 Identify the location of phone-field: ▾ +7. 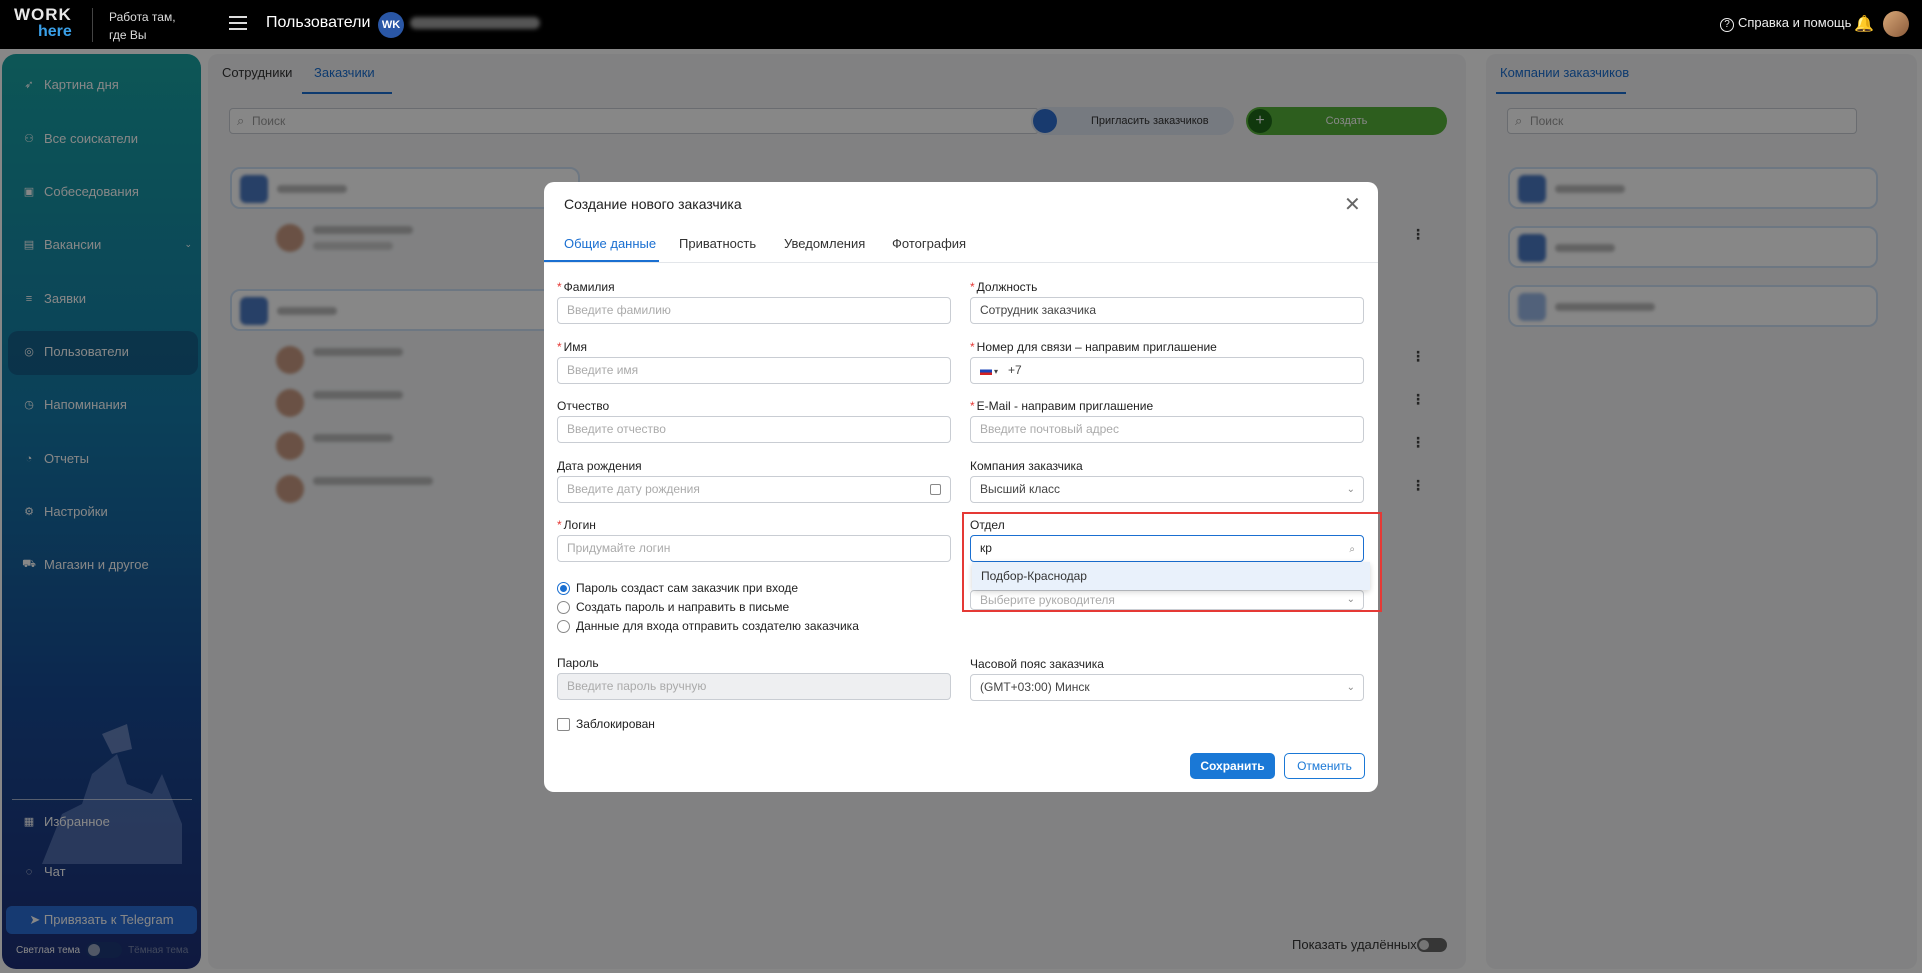
(1167, 370).